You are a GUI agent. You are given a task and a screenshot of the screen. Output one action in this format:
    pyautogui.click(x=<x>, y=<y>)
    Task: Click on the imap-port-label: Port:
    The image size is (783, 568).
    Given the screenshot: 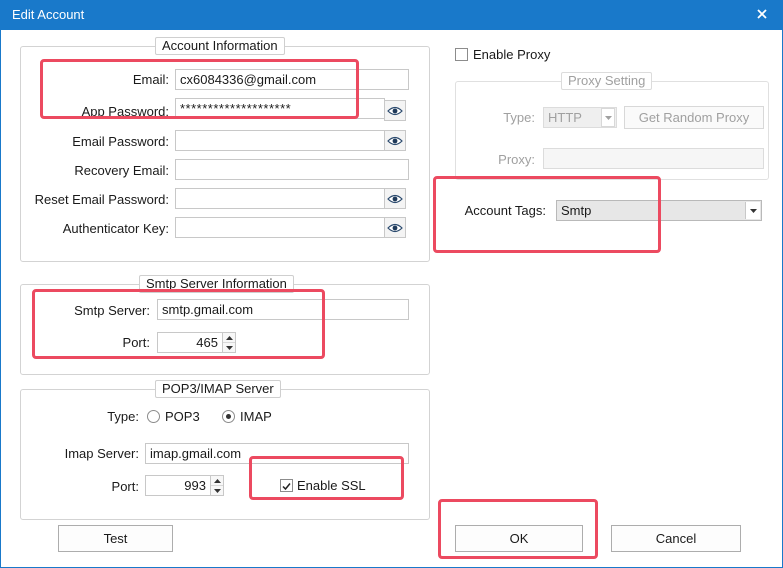 What is the action you would take?
    pyautogui.click(x=125, y=486)
    